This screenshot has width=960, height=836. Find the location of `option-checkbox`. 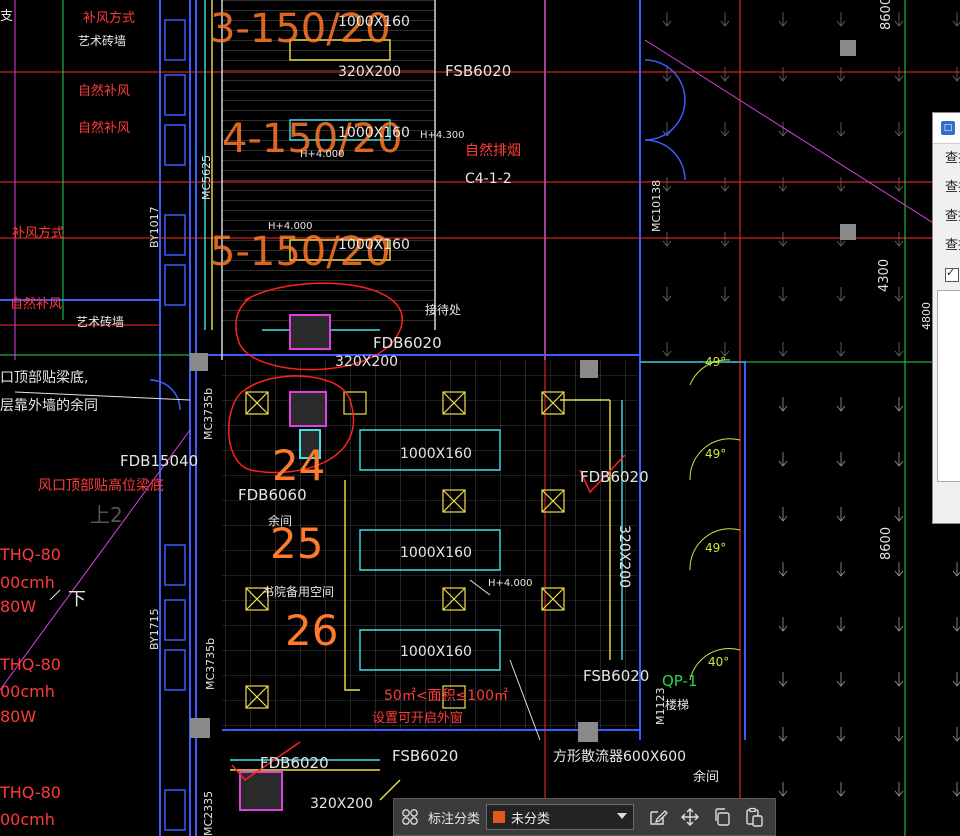

option-checkbox is located at coordinates (952, 274).